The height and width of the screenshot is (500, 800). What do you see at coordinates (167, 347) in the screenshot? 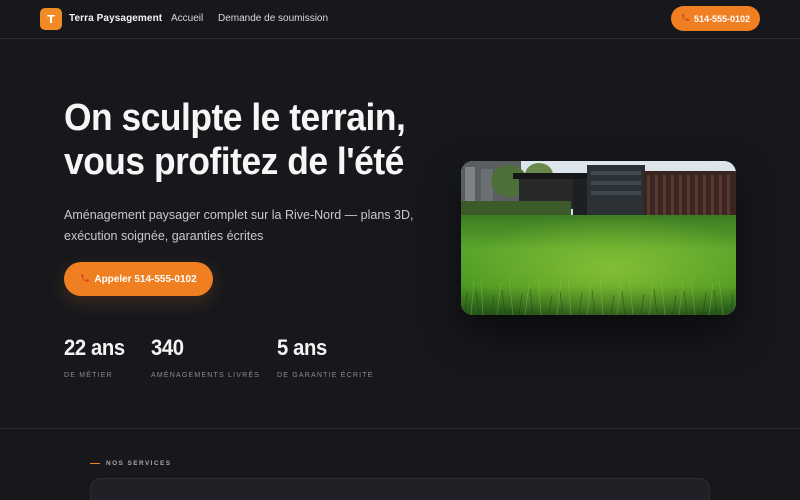
I see `stat-value: 340` at bounding box center [167, 347].